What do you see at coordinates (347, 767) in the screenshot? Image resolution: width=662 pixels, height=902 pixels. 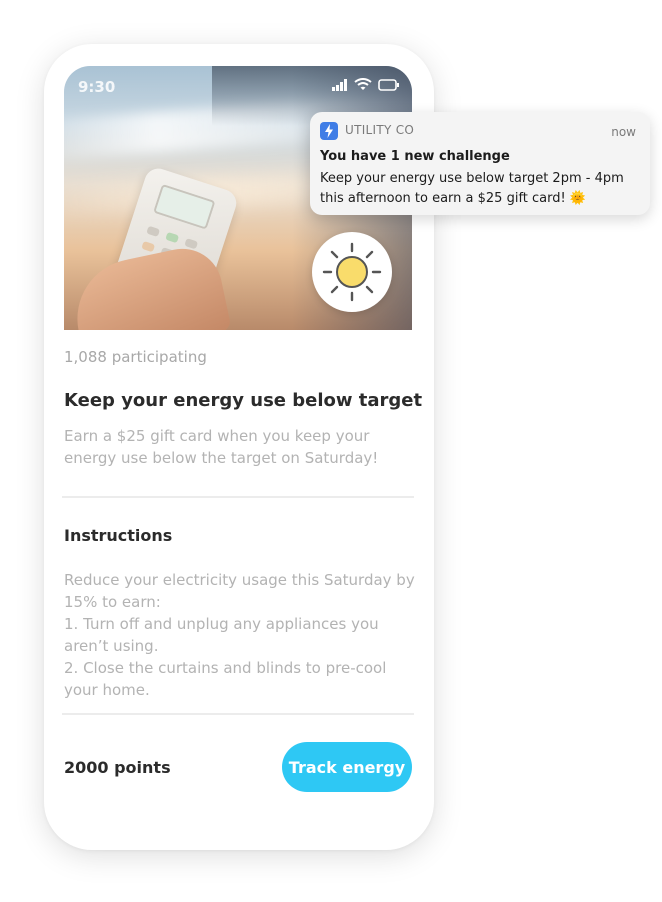 I see `track-energy-button: Track energy` at bounding box center [347, 767].